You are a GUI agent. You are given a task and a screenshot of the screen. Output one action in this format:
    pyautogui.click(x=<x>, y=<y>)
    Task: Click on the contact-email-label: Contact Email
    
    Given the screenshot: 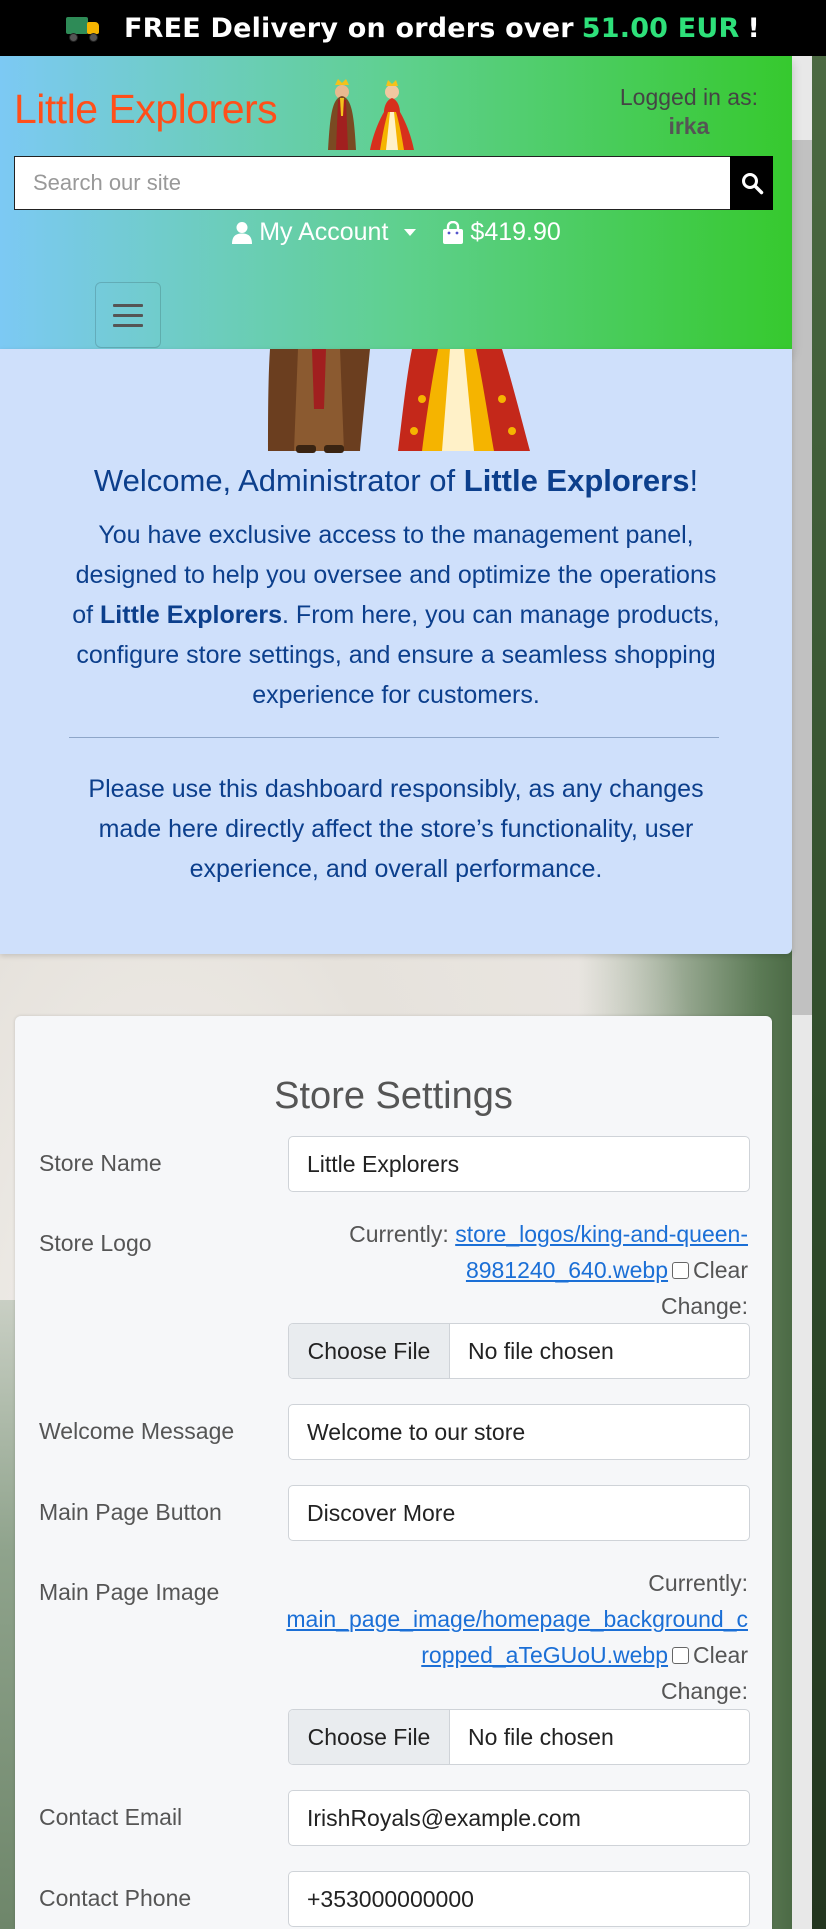 What is the action you would take?
    pyautogui.click(x=111, y=1817)
    